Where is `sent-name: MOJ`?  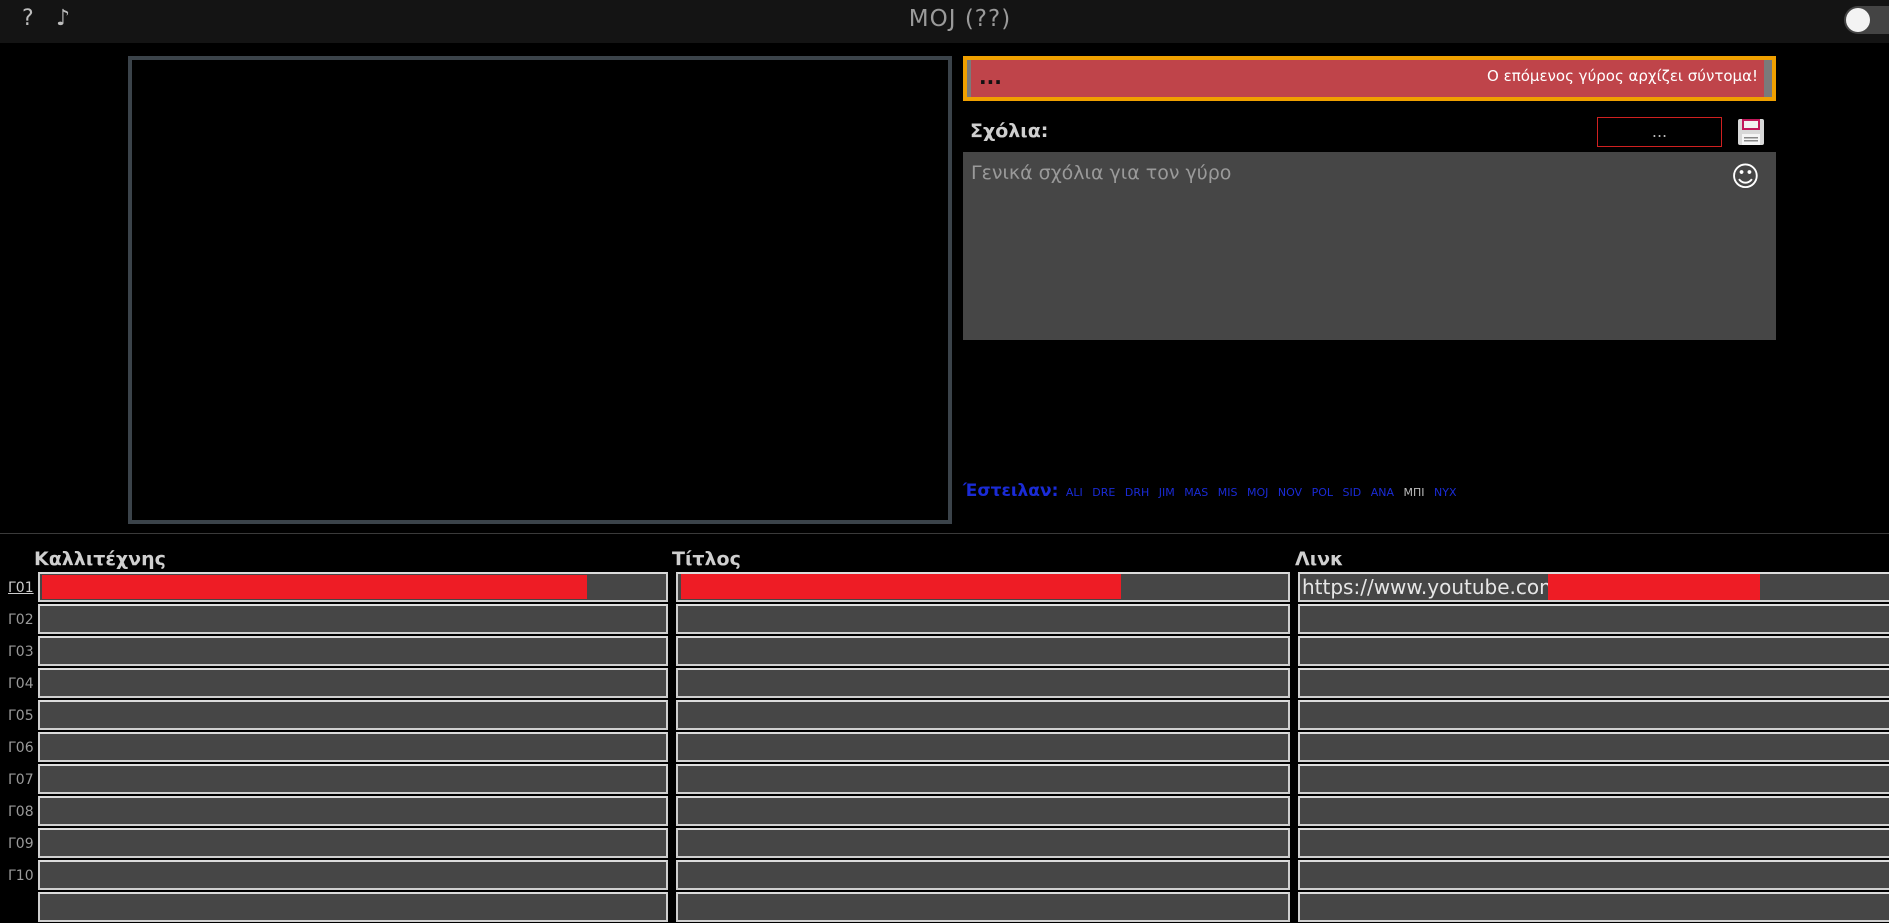
sent-name: MOJ is located at coordinates (1257, 492).